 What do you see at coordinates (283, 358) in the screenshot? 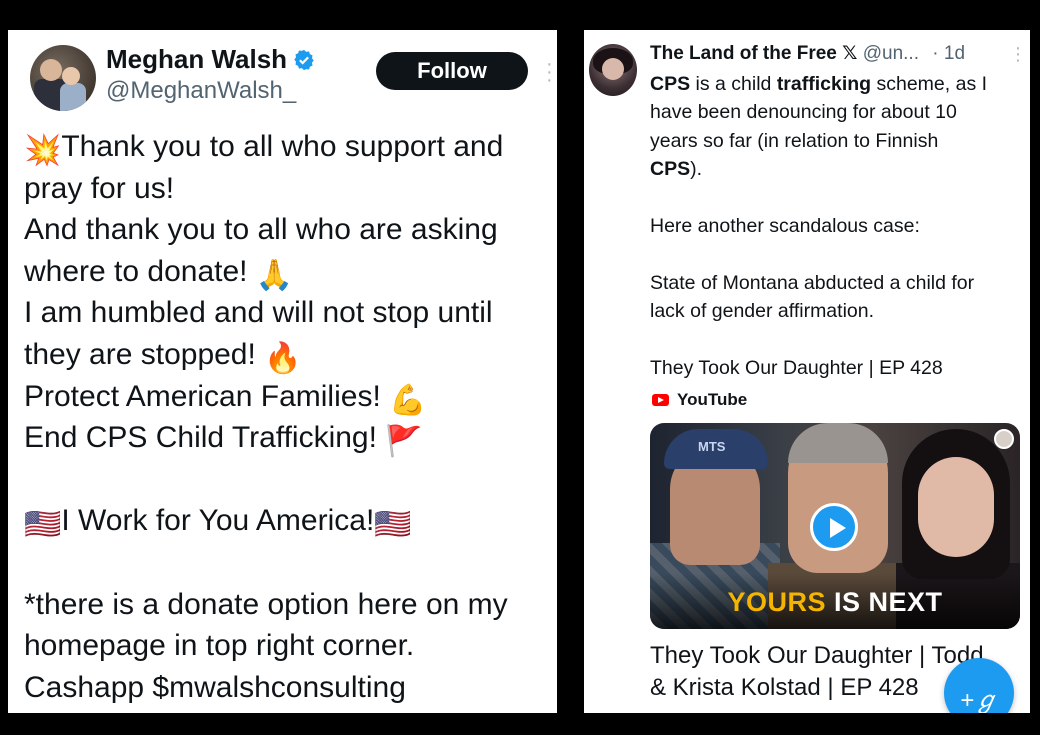
I see `fire-emoji-icon: 🔥` at bounding box center [283, 358].